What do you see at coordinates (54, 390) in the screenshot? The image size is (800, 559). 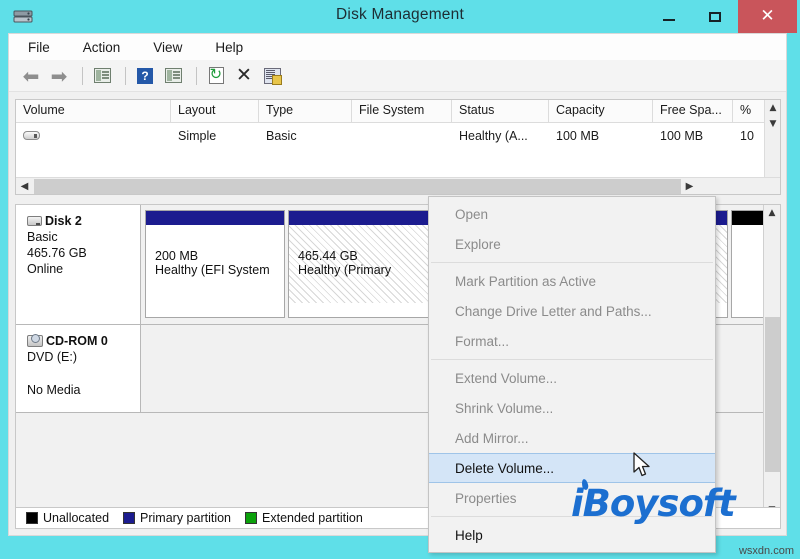 I see `disk-state: No Media` at bounding box center [54, 390].